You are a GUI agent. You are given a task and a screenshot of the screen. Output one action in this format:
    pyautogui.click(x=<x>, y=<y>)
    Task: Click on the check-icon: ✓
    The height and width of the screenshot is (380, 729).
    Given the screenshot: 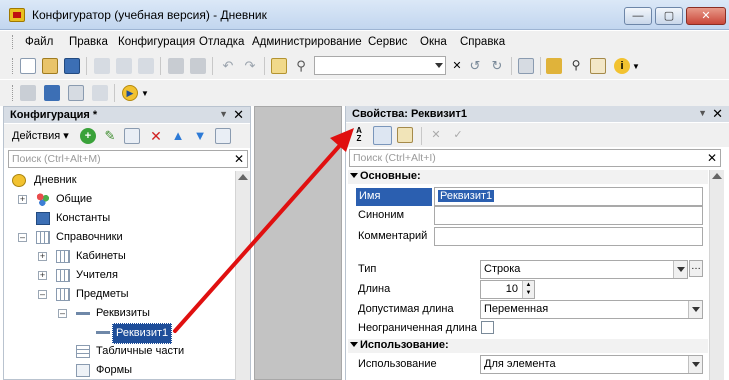 What is the action you would take?
    pyautogui.click(x=458, y=135)
    